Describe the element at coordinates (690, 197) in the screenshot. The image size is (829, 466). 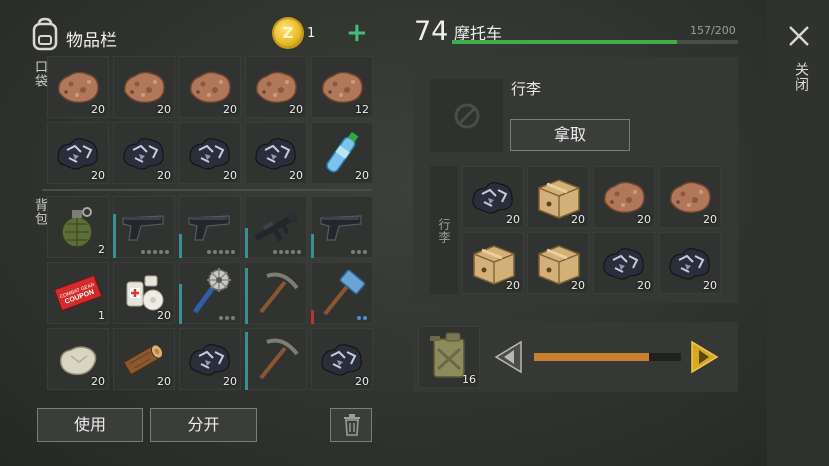
I see `luggage-slot-4: 20` at that location.